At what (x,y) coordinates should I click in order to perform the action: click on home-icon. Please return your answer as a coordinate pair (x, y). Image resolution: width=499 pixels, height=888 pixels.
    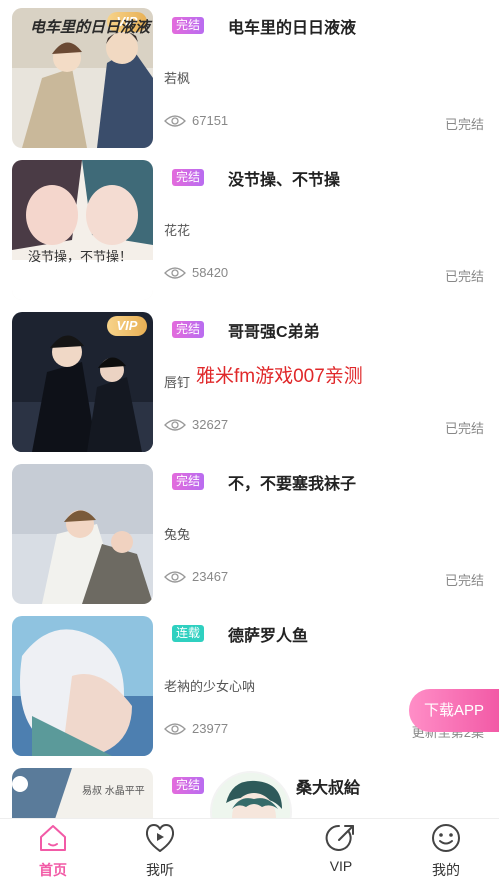
    Looking at the image, I should click on (53, 838).